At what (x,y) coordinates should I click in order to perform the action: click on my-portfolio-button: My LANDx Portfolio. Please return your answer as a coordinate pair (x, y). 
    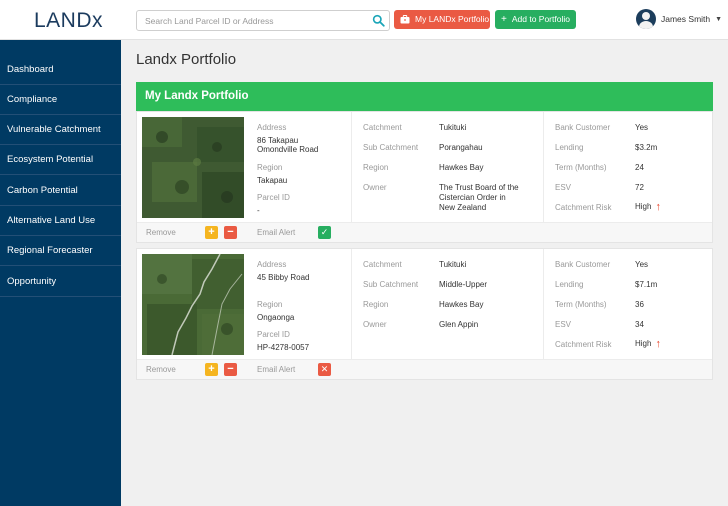
    Looking at the image, I should click on (442, 19).